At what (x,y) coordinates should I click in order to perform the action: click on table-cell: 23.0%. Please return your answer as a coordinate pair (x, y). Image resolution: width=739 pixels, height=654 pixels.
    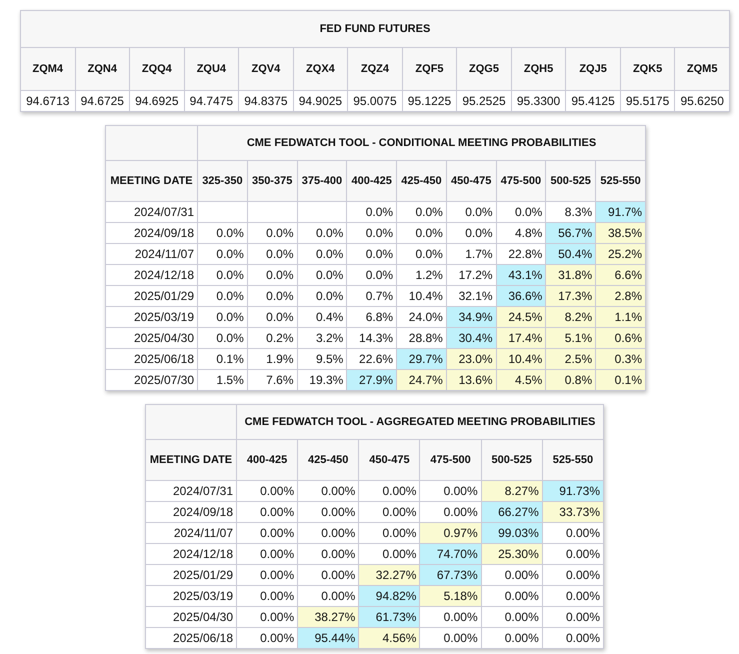
    Looking at the image, I should click on (471, 359).